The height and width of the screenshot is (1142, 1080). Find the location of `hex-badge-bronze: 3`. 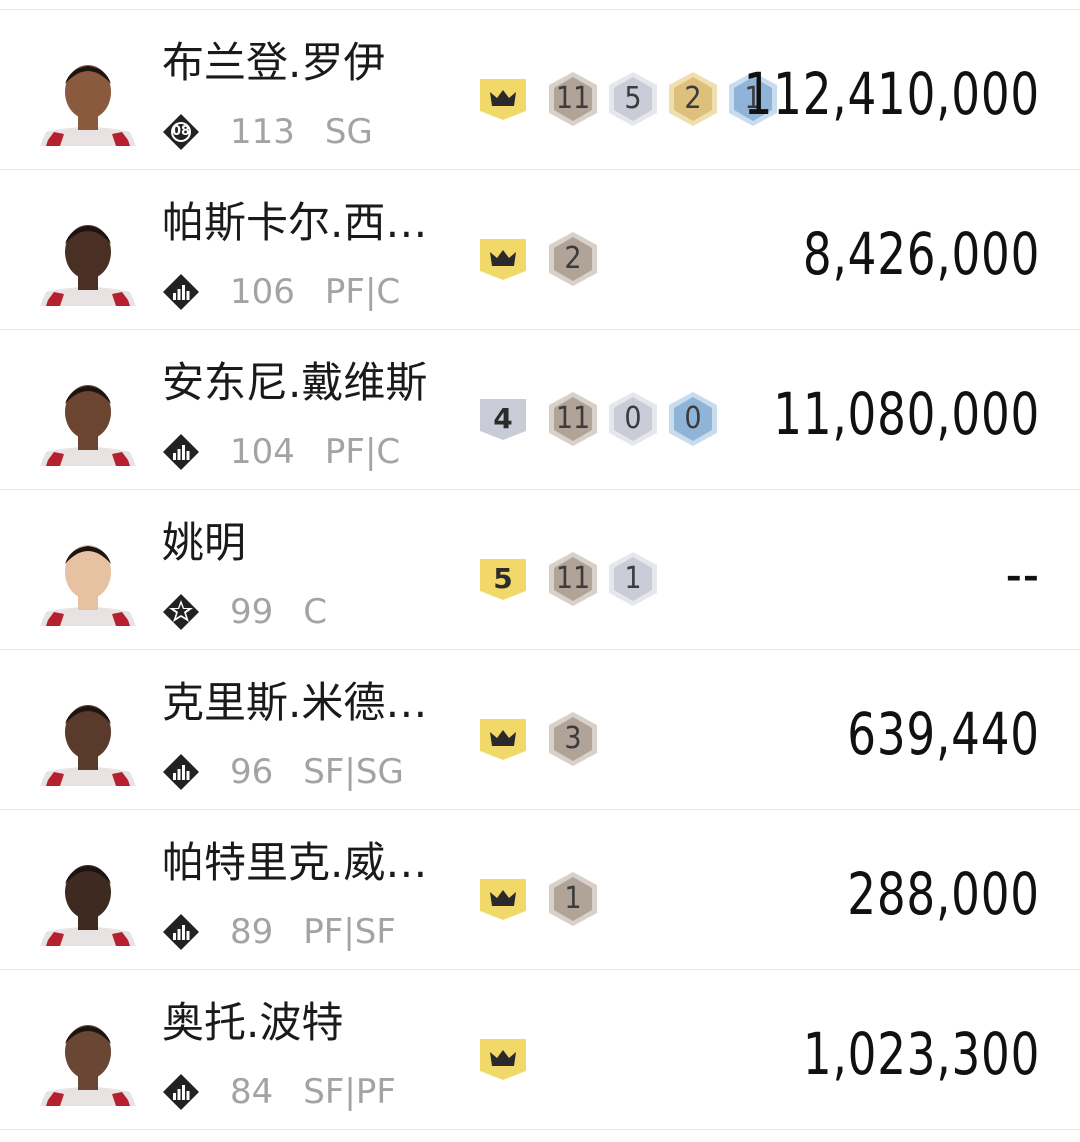

hex-badge-bronze: 3 is located at coordinates (573, 739).